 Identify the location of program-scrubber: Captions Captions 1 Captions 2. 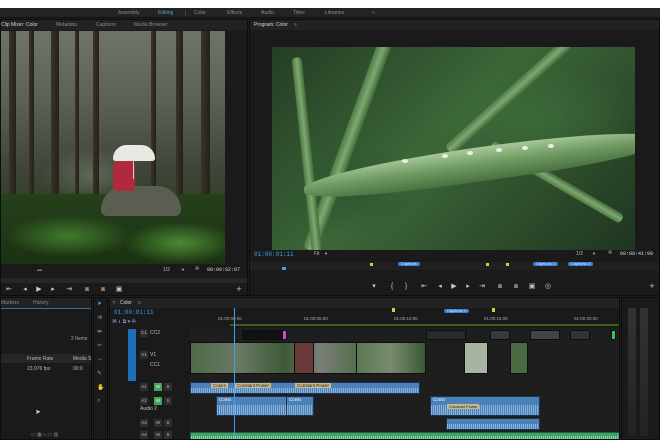
(454, 266).